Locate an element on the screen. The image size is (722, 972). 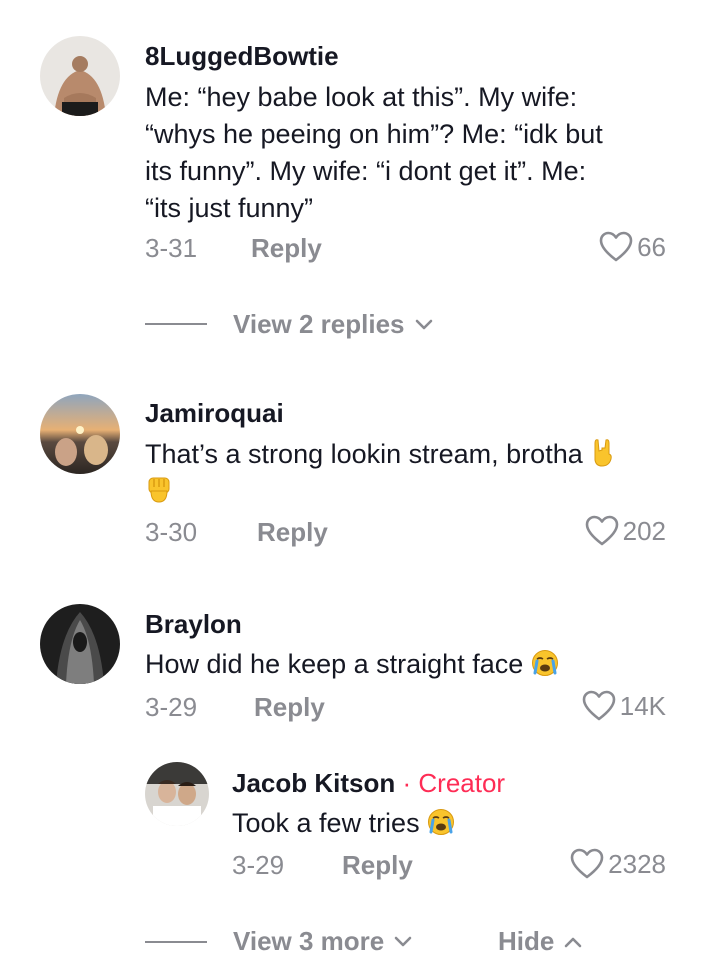
like-button: 2328 is located at coordinates (618, 864).